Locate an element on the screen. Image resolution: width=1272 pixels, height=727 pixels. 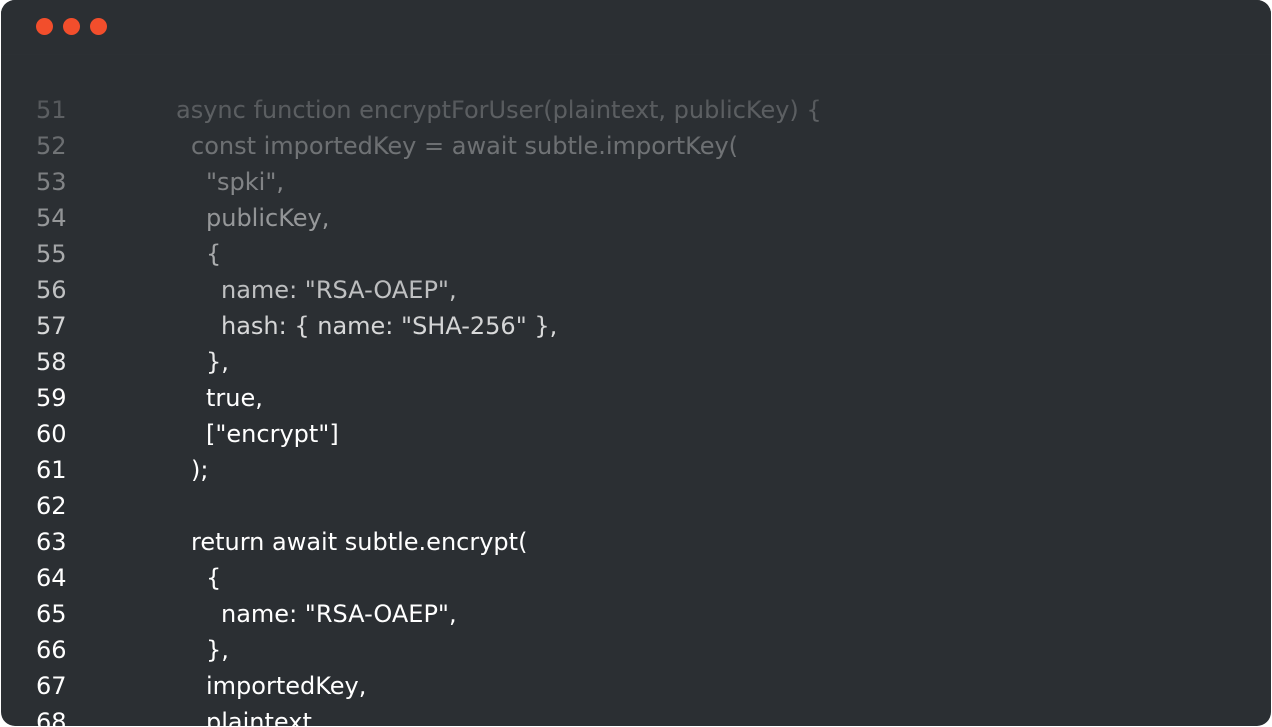
code-line: 58}, is located at coordinates (636, 362).